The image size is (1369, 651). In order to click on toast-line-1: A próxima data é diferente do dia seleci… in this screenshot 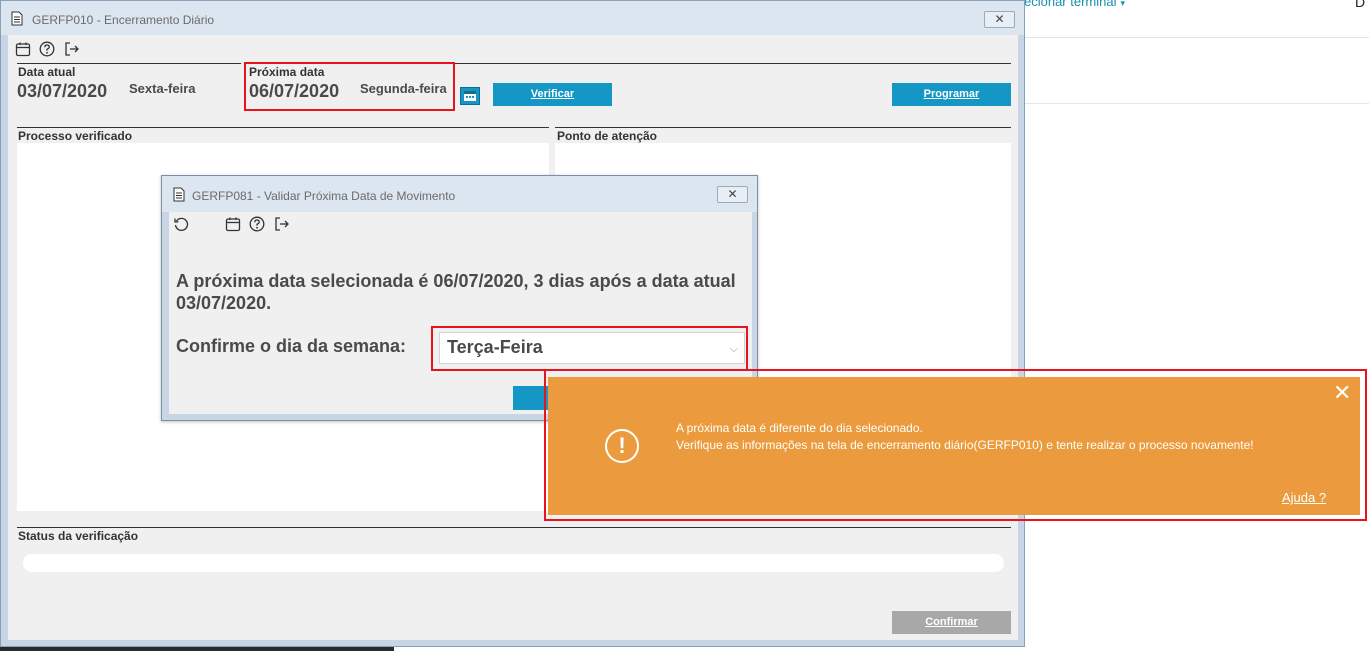, I will do `click(799, 428)`.